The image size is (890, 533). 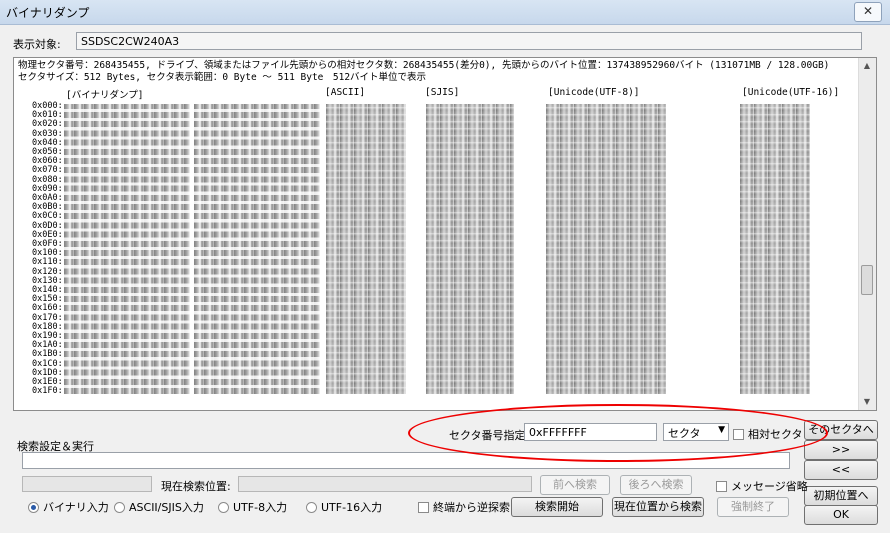 I want to click on binary-header: [バイナリダンプ], so click(x=105, y=95).